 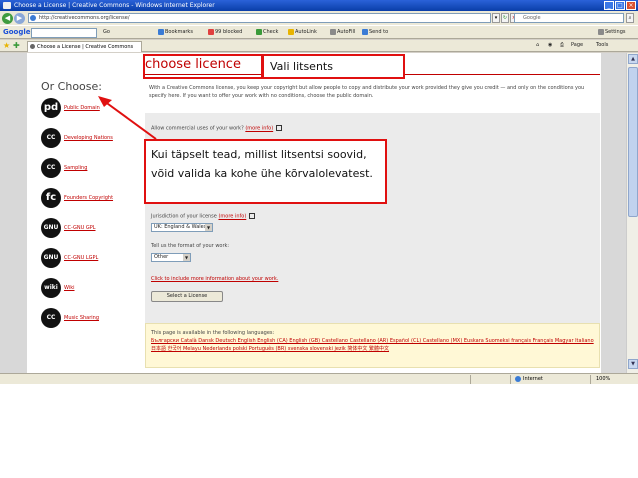 I want to click on license-developing-nations: CC Developing Nations, so click(x=77, y=138).